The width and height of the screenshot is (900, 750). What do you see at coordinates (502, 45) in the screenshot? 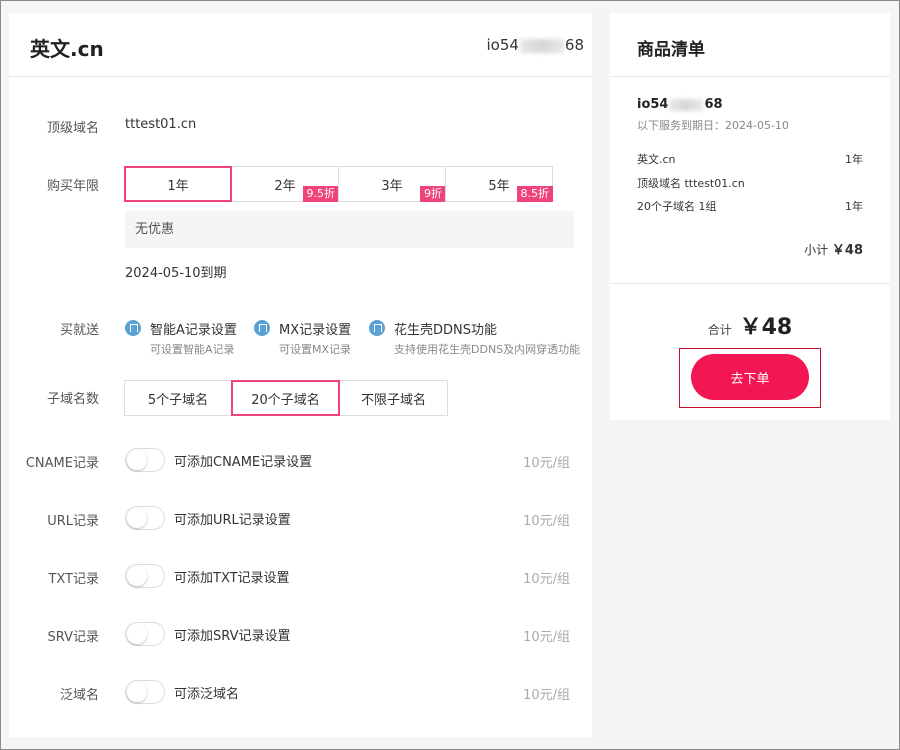
I see `account-id-prefix: io54` at bounding box center [502, 45].